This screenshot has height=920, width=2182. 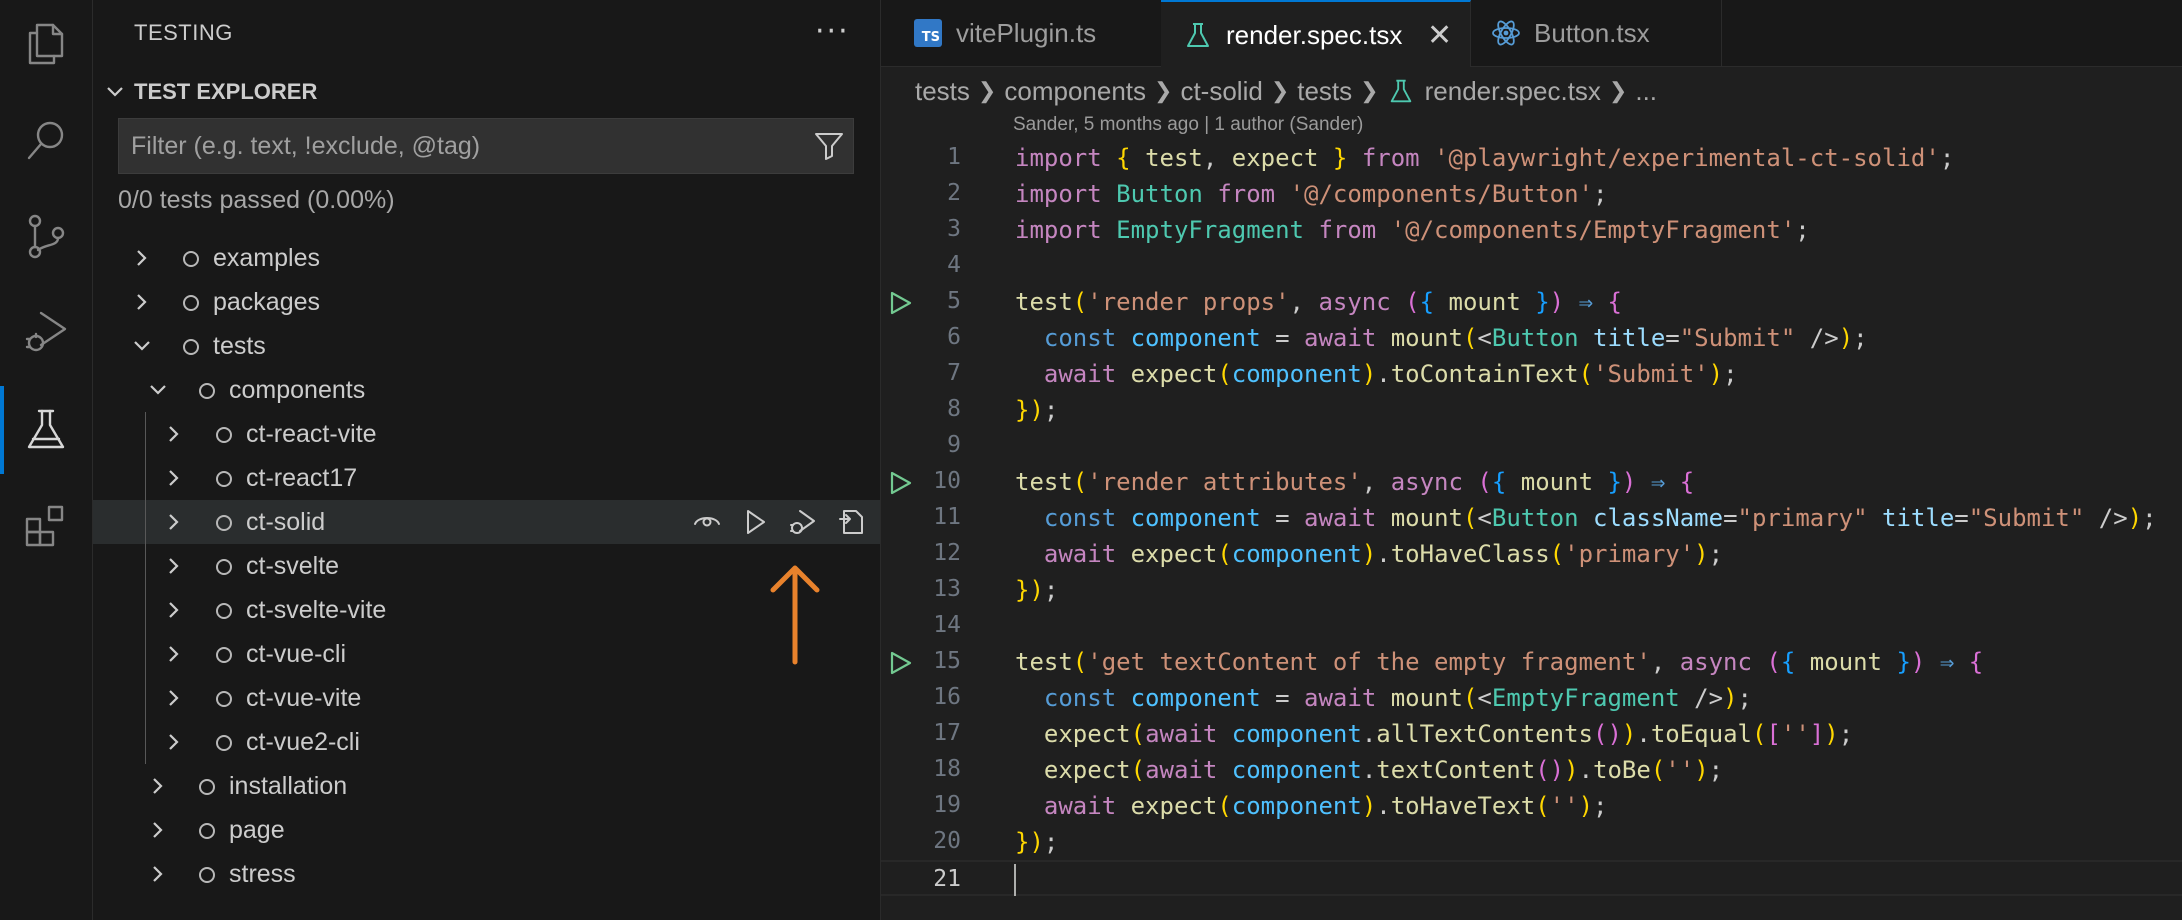 I want to click on tree-item-ct-svelte-vite: ct-svelte-vite, so click(x=486, y=610).